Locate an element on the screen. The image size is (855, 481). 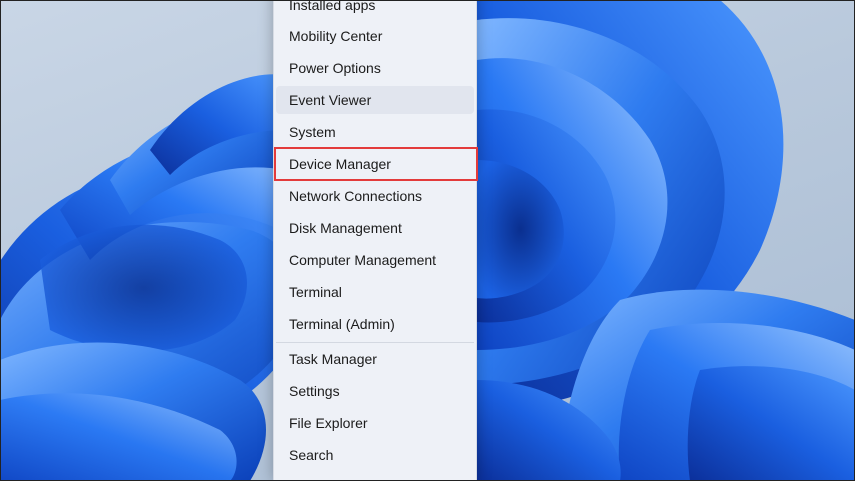
menu-item-file-explorer: File Explorer is located at coordinates (375, 423).